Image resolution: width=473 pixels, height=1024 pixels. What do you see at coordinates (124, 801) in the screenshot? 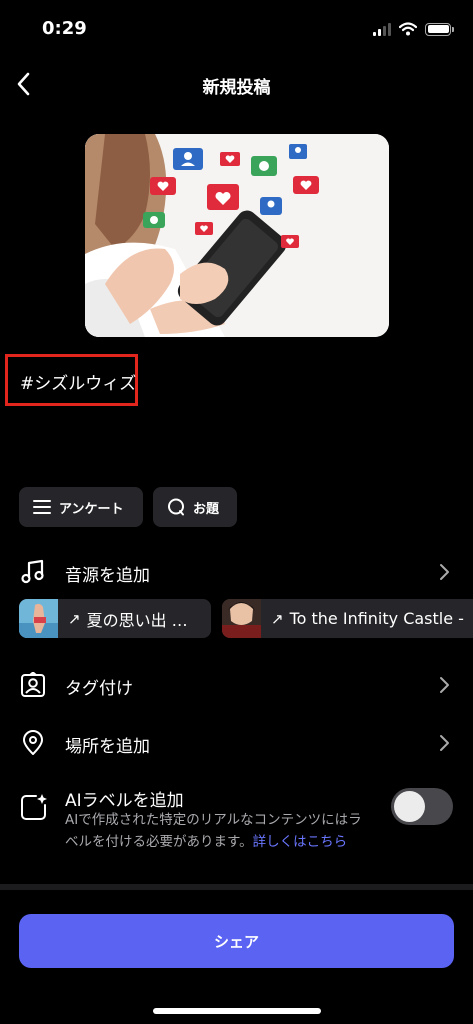
I see `ai-label-title: AIラベルを追加` at bounding box center [124, 801].